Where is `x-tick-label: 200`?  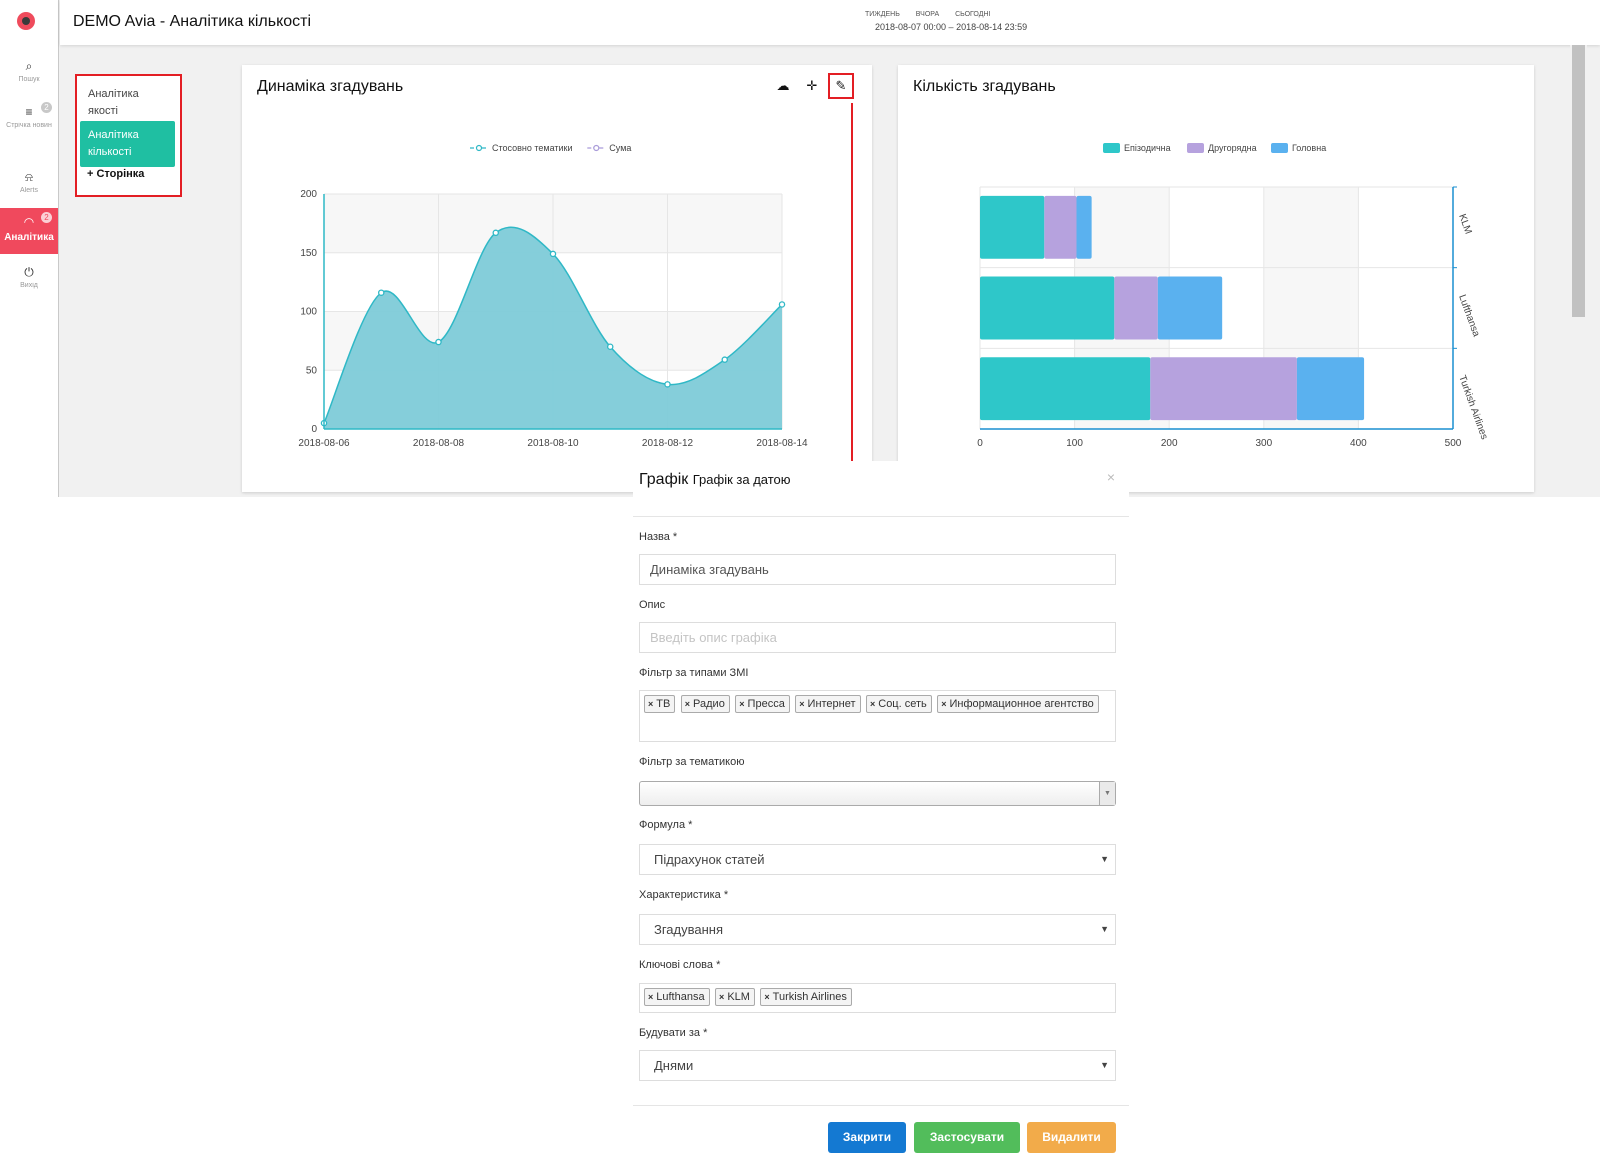
x-tick-label: 200 is located at coordinates (1169, 443).